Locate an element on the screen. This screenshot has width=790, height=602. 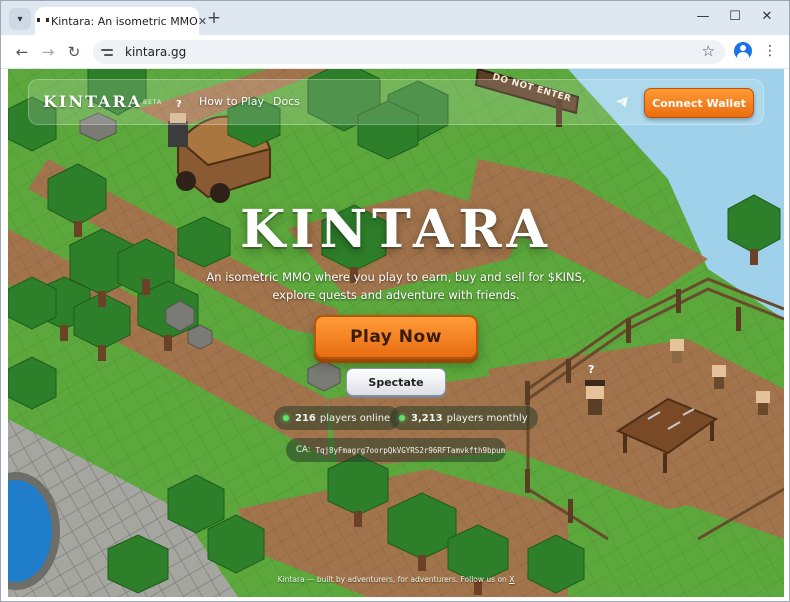
nav-link-docs: Docs is located at coordinates (286, 101).